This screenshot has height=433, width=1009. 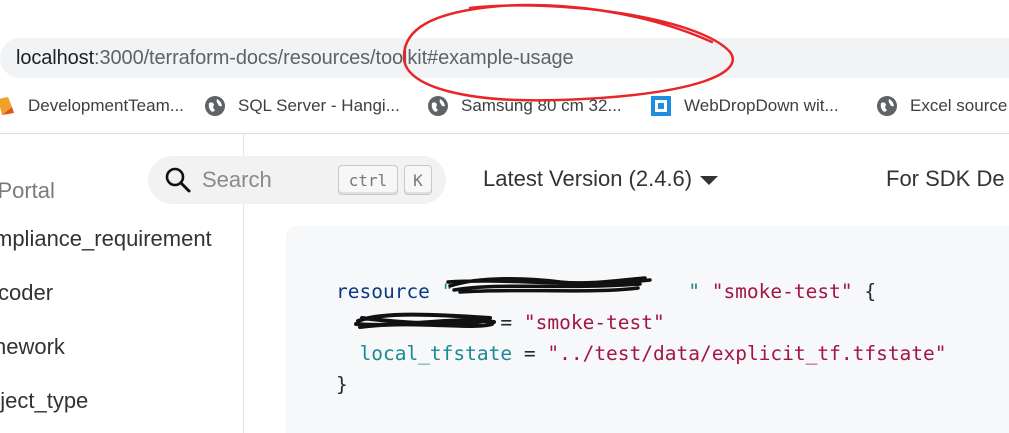 What do you see at coordinates (747, 353) in the screenshot?
I see `code-value-tfstate-path: "../test/data/explicit_tf.tfstate"` at bounding box center [747, 353].